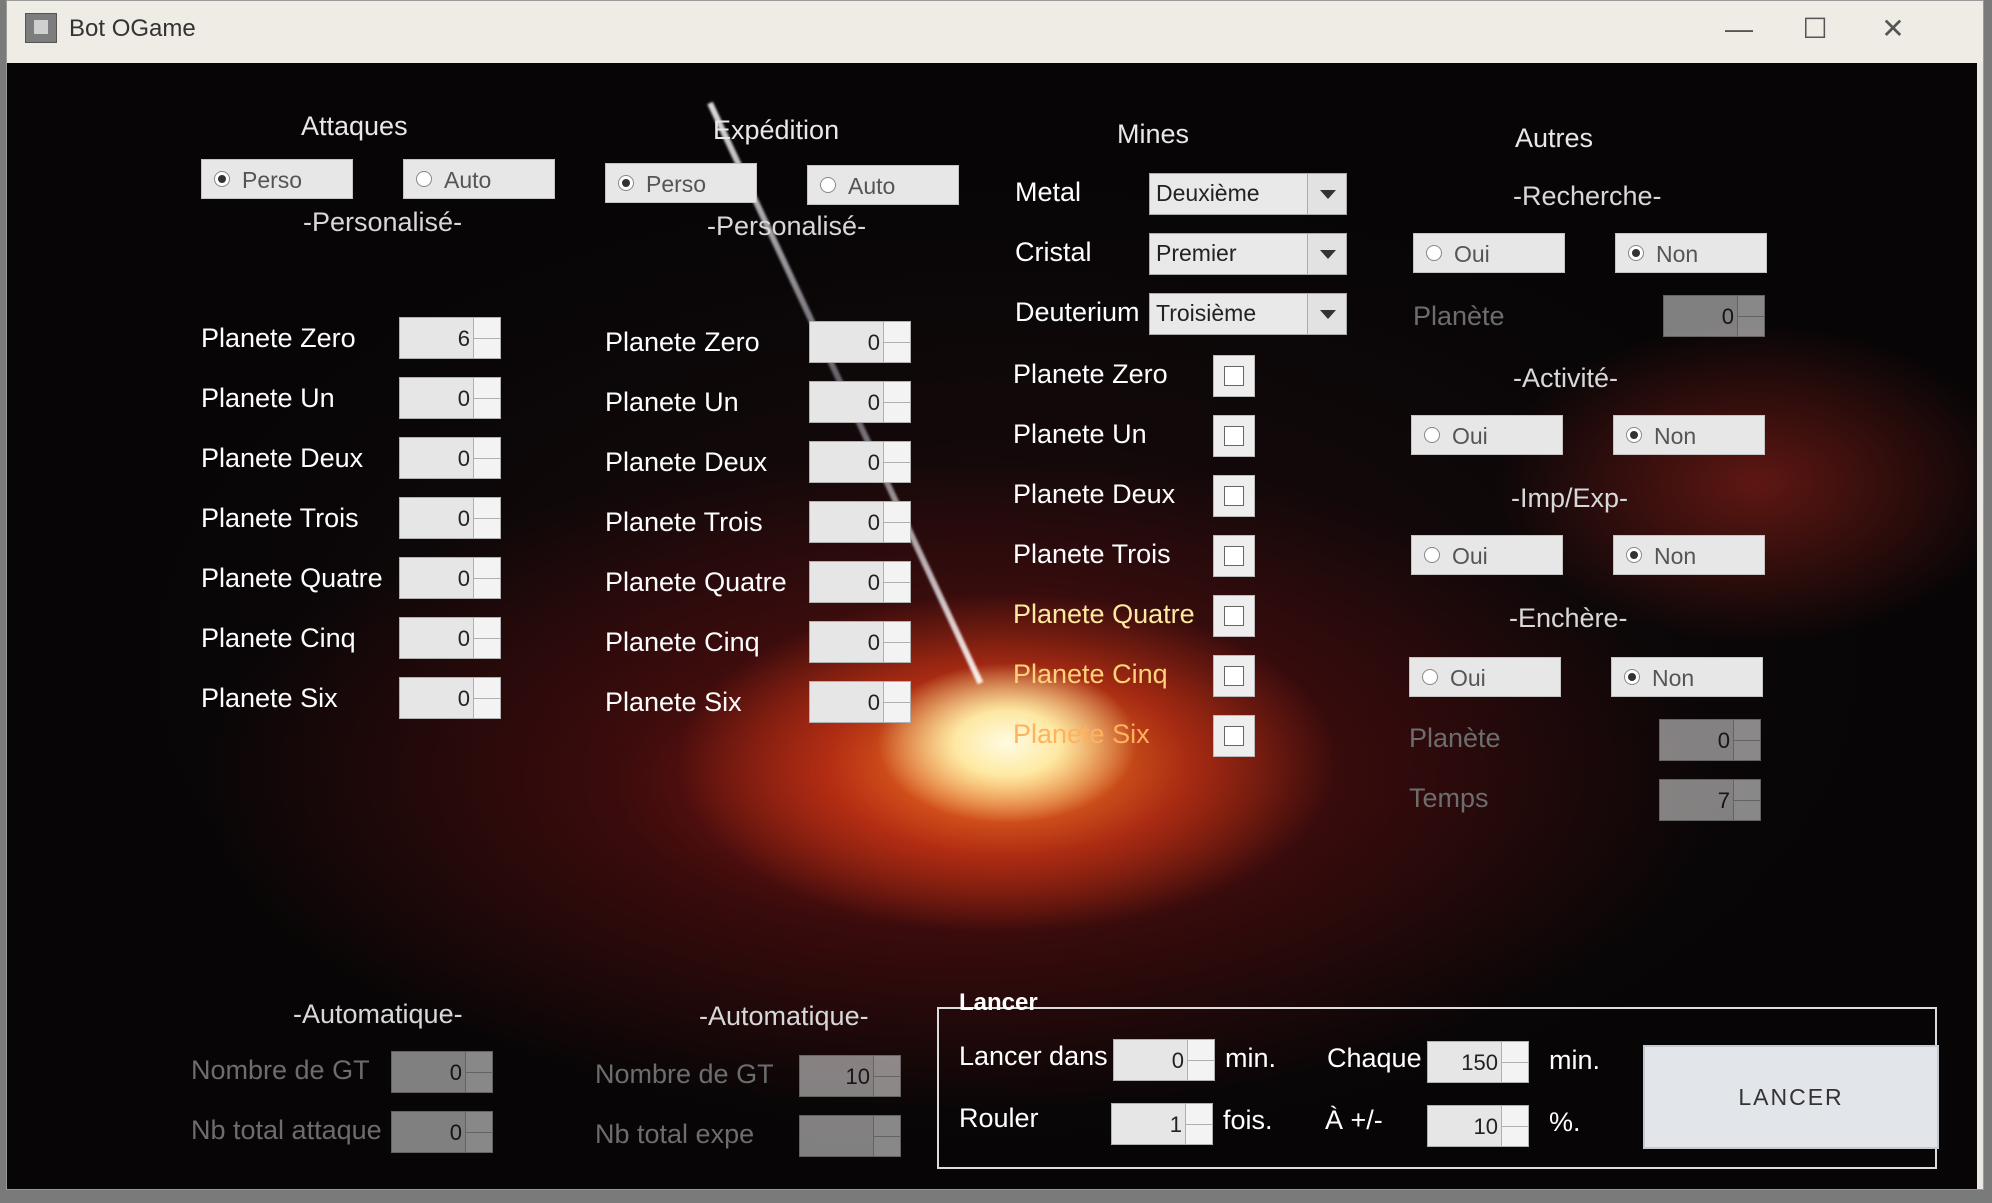 This screenshot has width=1992, height=1203. I want to click on lancer-dans-unit: min., so click(1251, 1058).